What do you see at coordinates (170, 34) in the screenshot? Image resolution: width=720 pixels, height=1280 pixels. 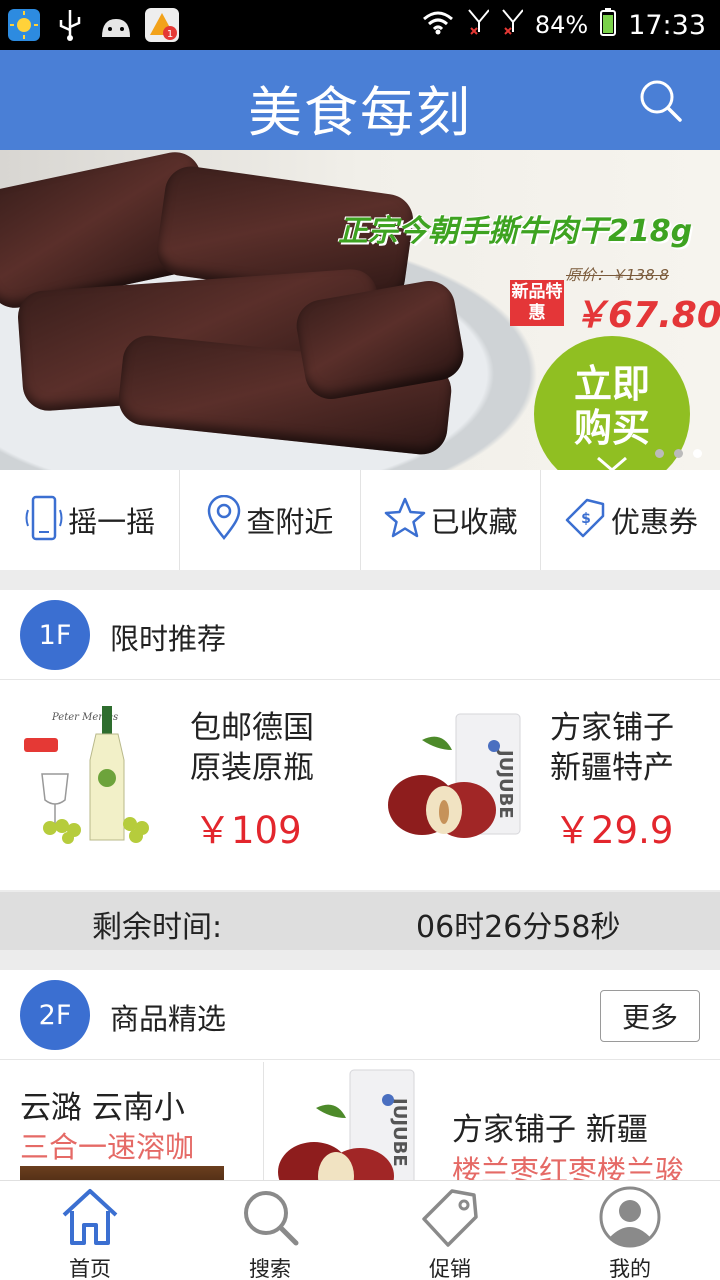 I see `svg-text: 1` at bounding box center [170, 34].